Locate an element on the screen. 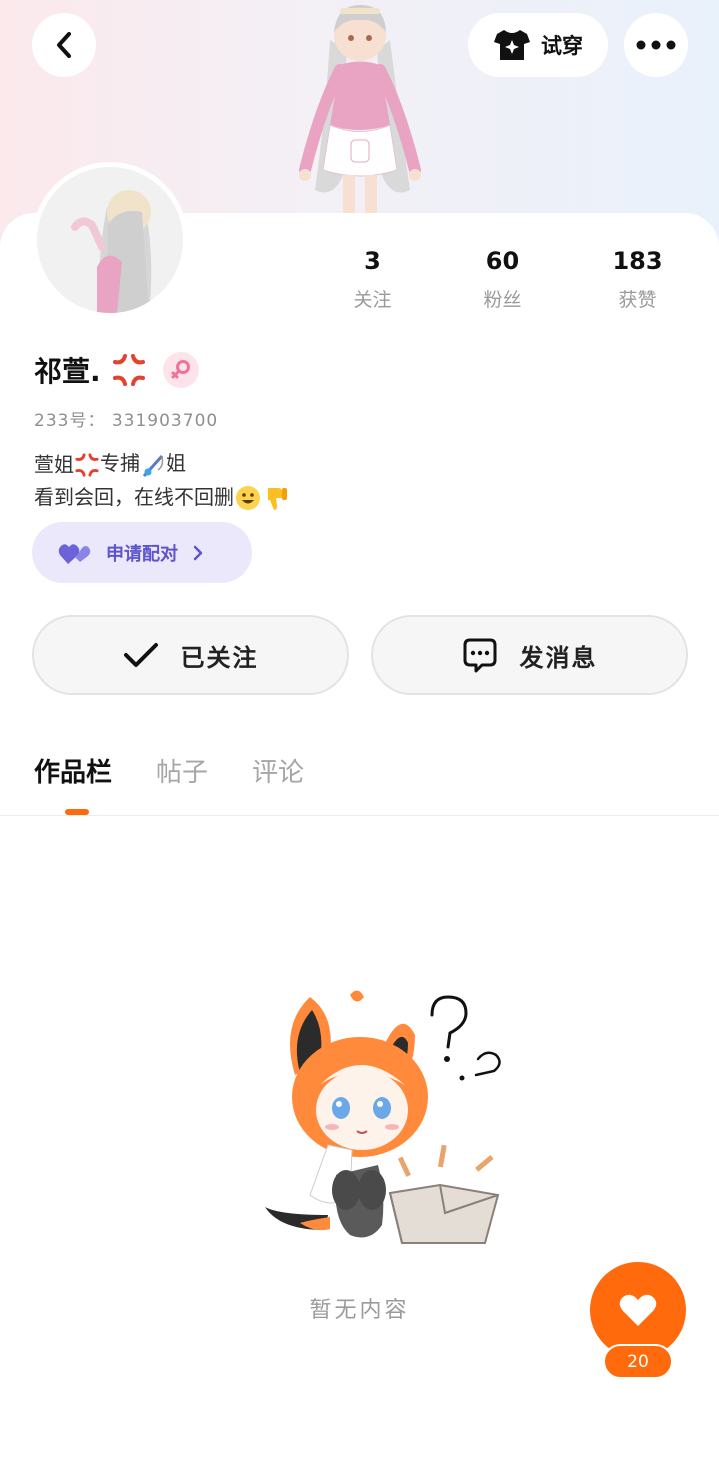 This screenshot has height=1458, width=719. chevron-left-icon is located at coordinates (64, 45).